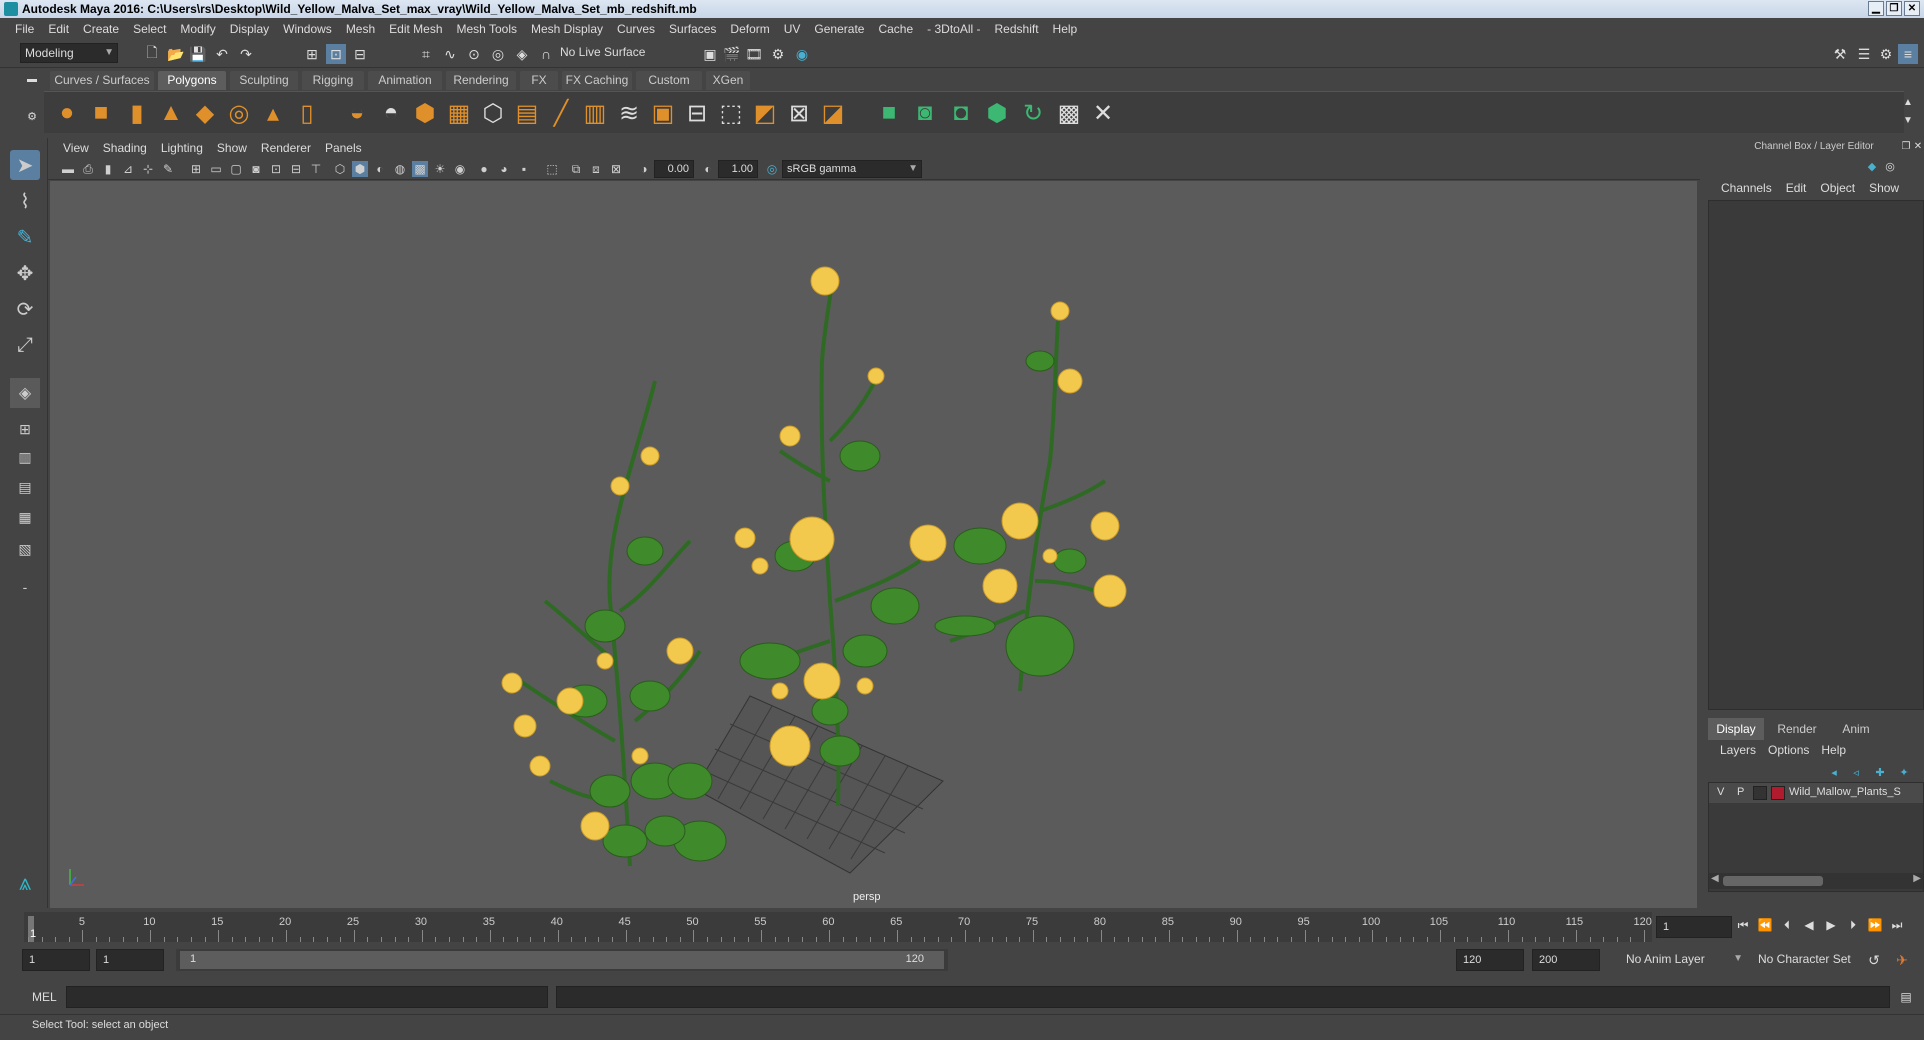  I want to click on shelf-scroll-down-icon: ▼, so click(1908, 120).